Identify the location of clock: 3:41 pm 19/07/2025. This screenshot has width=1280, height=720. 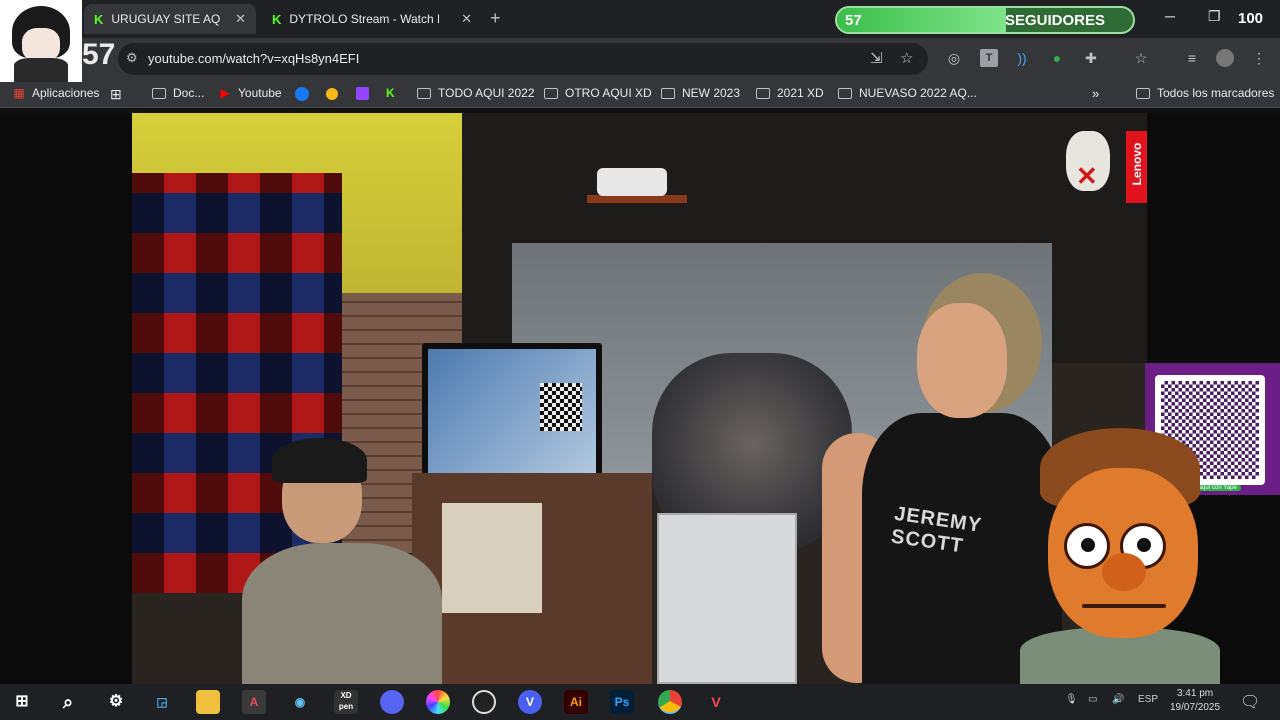
(1195, 701).